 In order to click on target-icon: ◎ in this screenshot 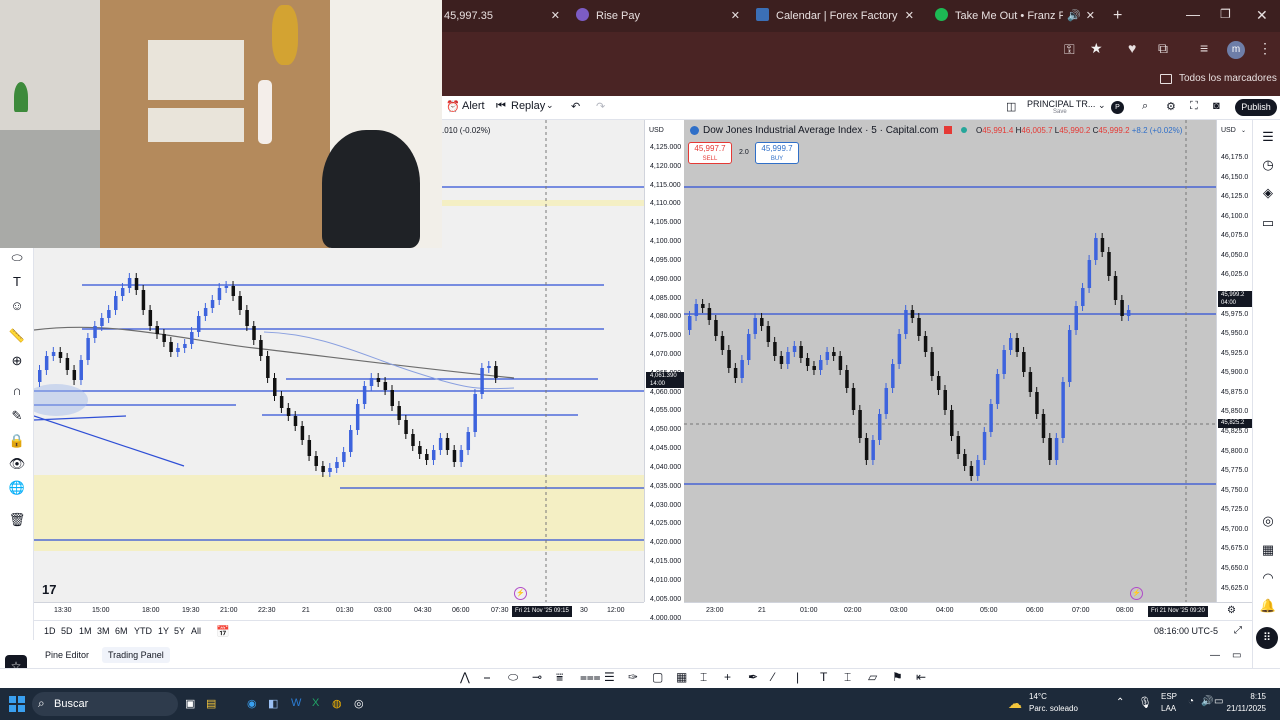, I will do `click(1268, 522)`.